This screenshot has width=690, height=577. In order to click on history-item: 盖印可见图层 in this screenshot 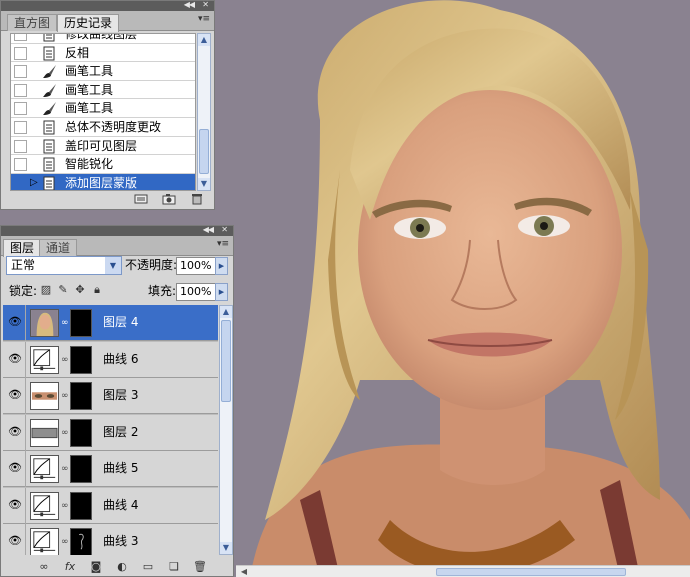, I will do `click(103, 146)`.